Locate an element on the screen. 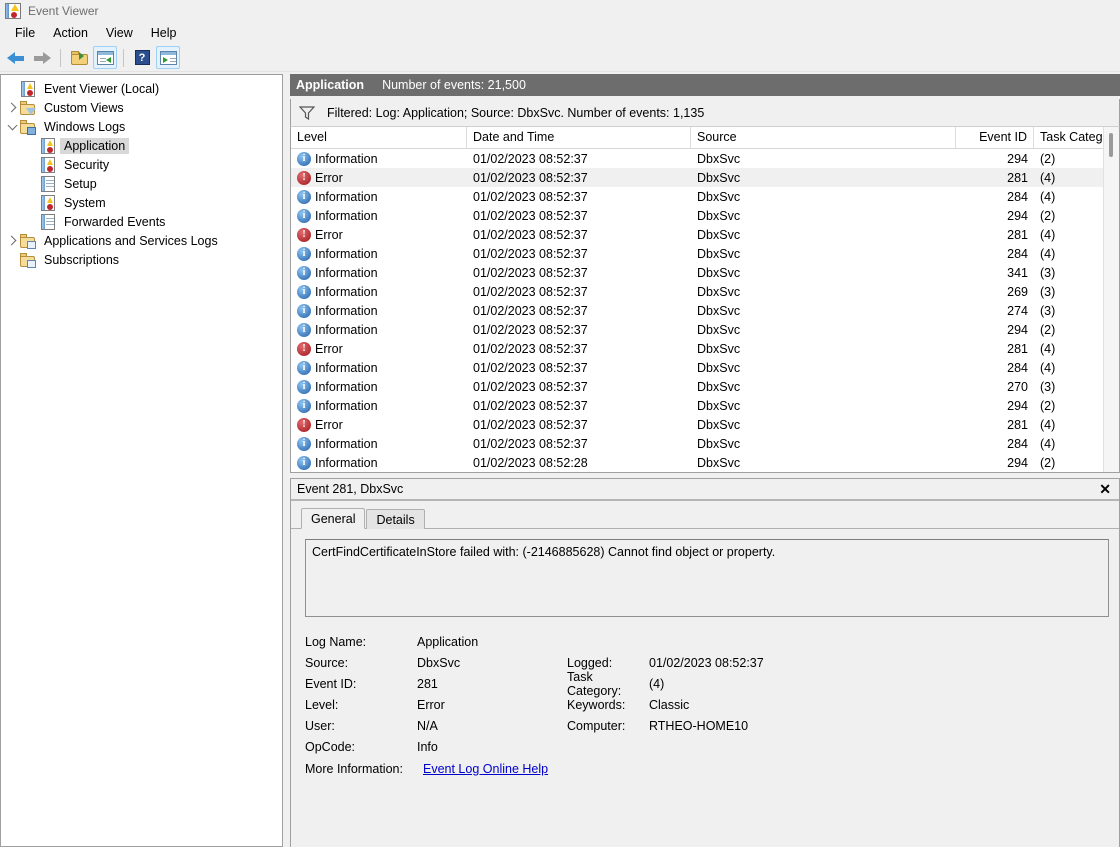 This screenshot has width=1120, height=847. menu-item-file: File is located at coordinates (25, 33).